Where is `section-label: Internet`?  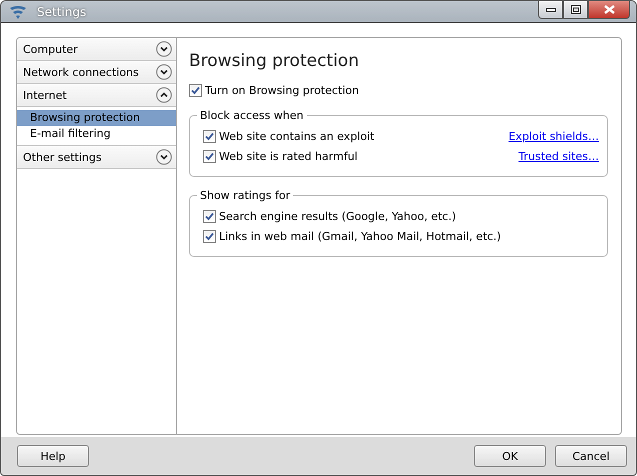 section-label: Internet is located at coordinates (45, 95).